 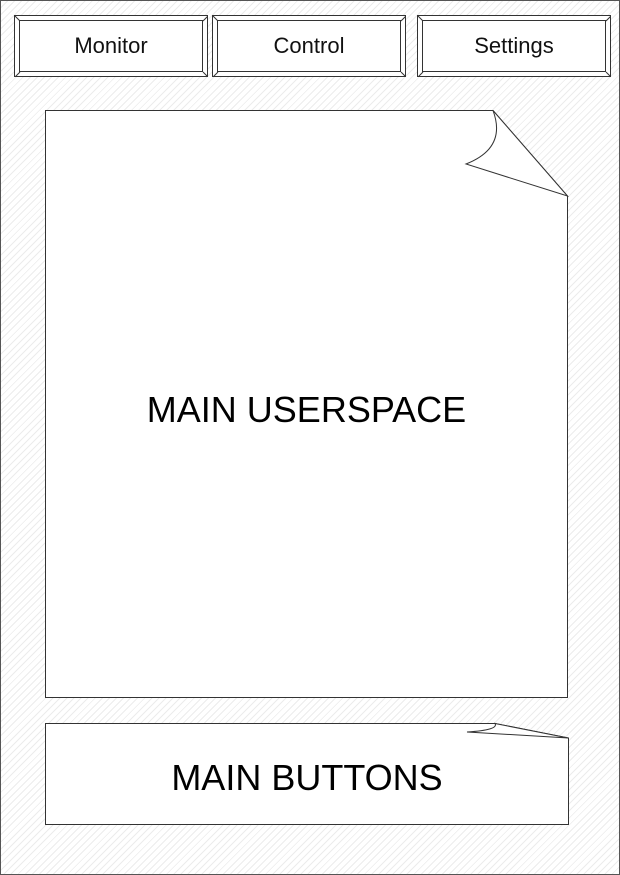 What do you see at coordinates (307, 777) in the screenshot?
I see `main-buttons-label: MAIN BUTTONS` at bounding box center [307, 777].